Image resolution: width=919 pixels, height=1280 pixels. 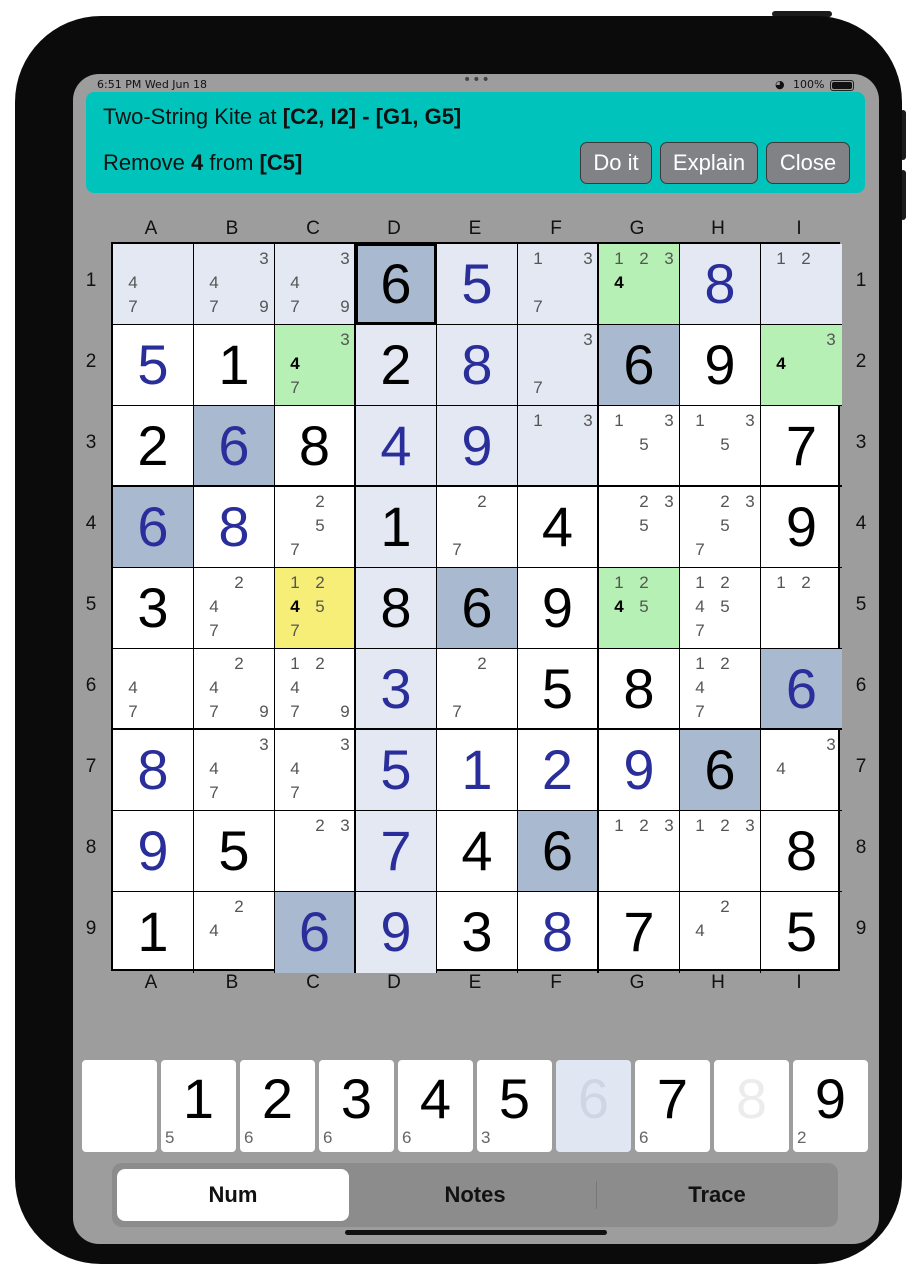 I want to click on cell-C9: 6, so click(x=315, y=932).